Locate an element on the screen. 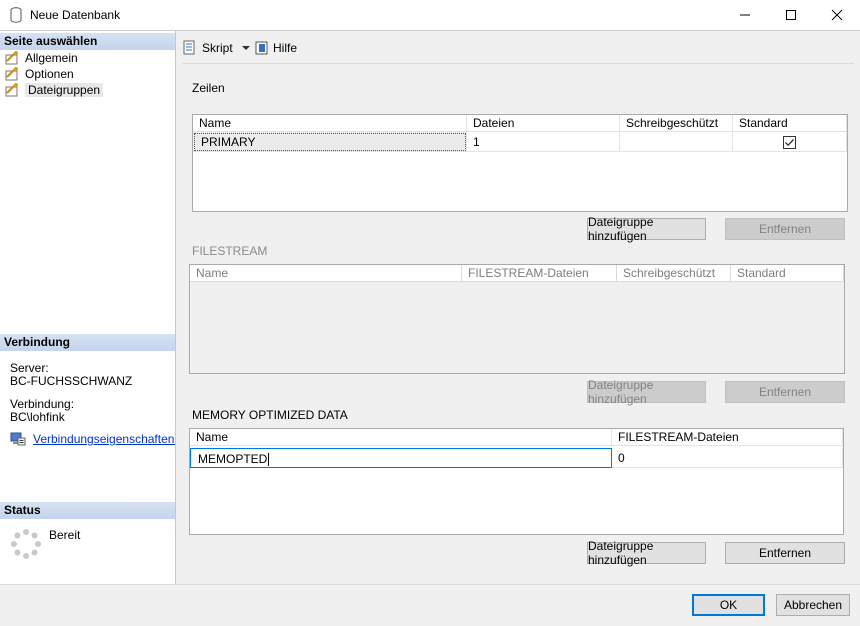 Image resolution: width=860 pixels, height=626 pixels. nav-item-label: Optionen is located at coordinates (49, 74).